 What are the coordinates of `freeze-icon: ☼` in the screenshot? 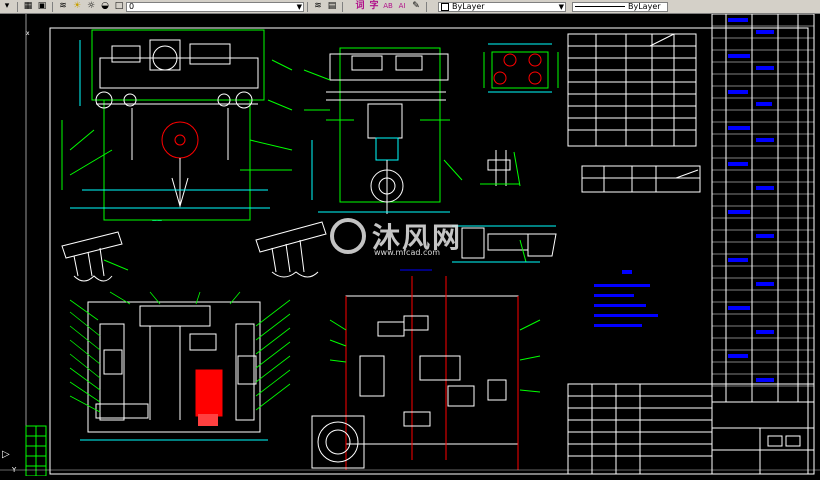 It's located at (91, 6).